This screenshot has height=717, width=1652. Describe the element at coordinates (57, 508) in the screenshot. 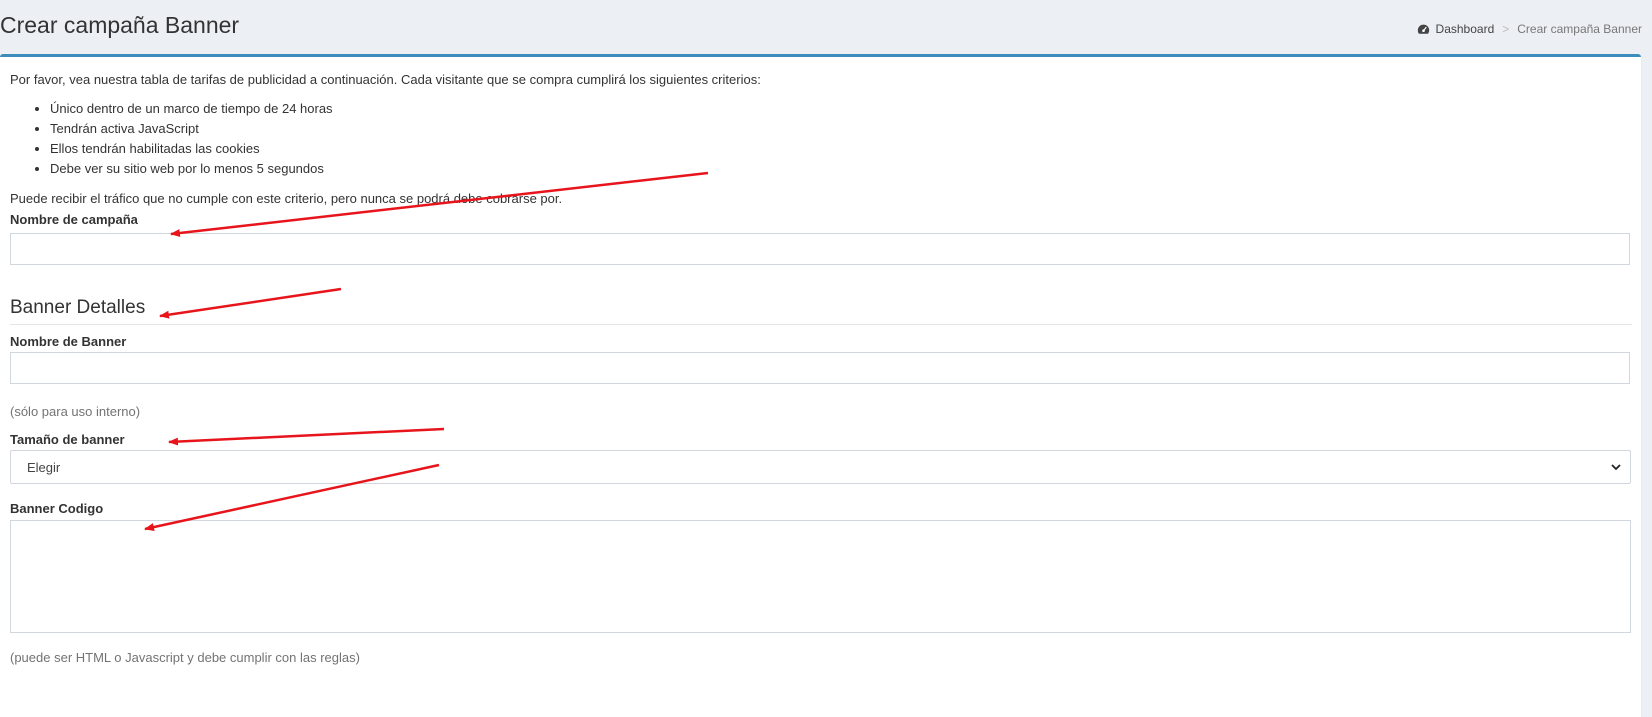

I see `banner-code-label: Banner Codigo` at that location.